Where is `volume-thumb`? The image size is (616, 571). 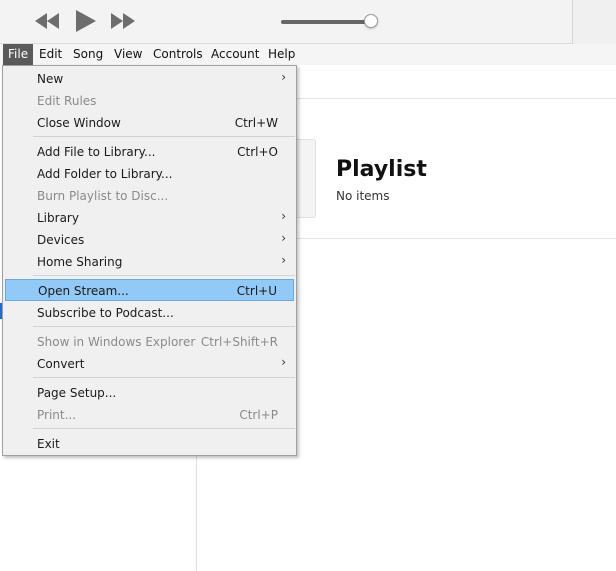 volume-thumb is located at coordinates (371, 21).